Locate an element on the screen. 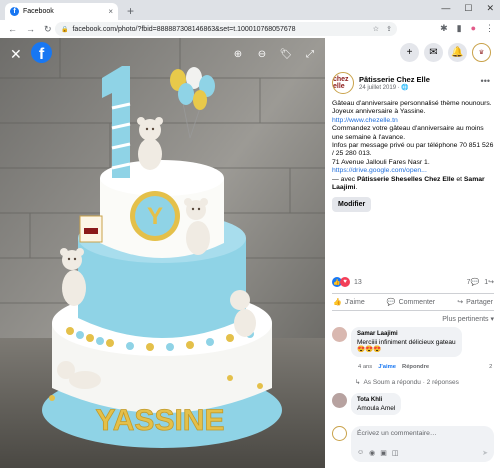 The width and height of the screenshot is (500, 468). website-link: http://www.chezelle.tn is located at coordinates (413, 121).